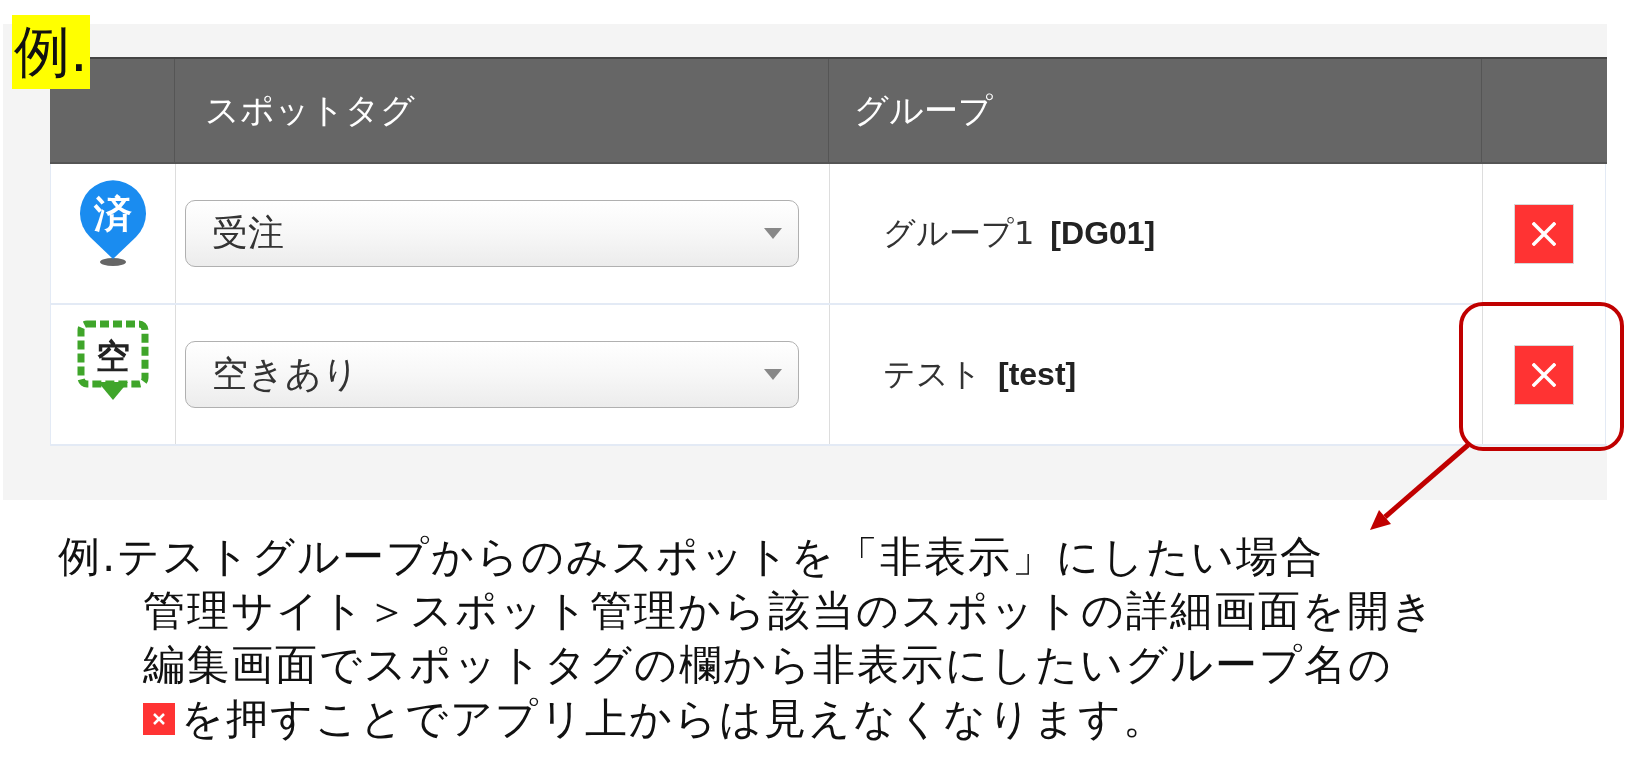 This screenshot has width=1645, height=761. Describe the element at coordinates (923, 110) in the screenshot. I see `column-header: グループ` at that location.